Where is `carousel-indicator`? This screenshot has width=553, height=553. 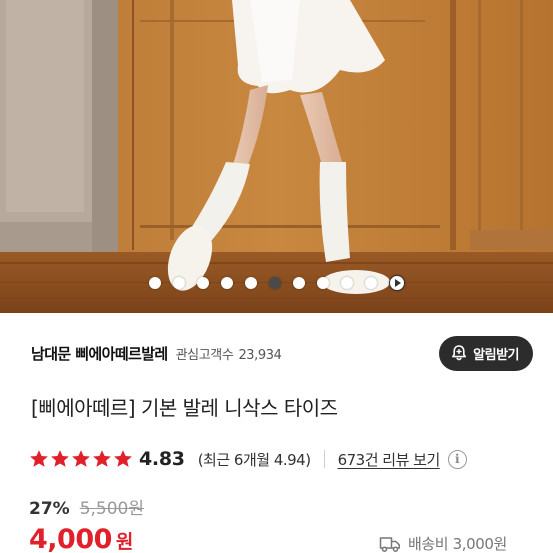 carousel-indicator is located at coordinates (276, 283).